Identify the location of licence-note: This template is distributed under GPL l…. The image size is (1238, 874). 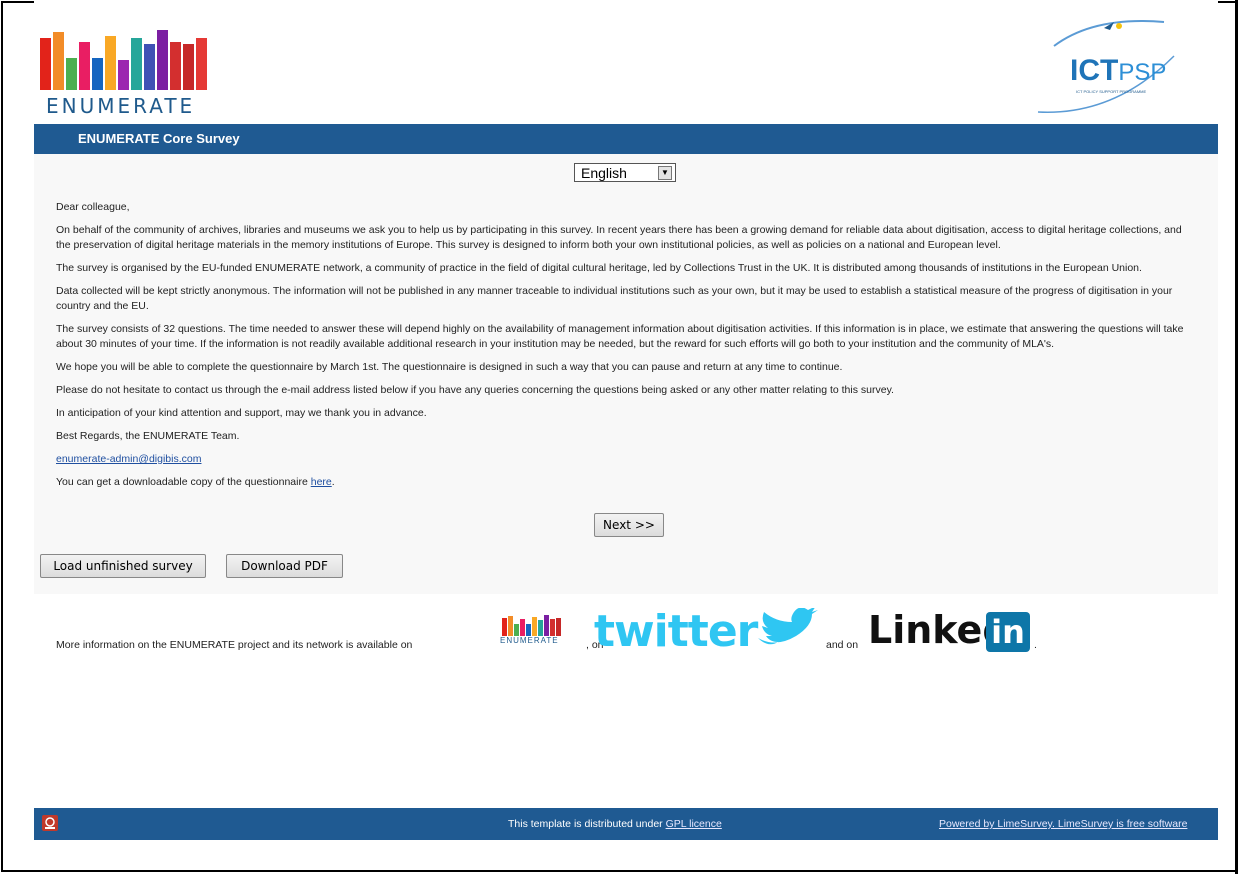
(615, 824).